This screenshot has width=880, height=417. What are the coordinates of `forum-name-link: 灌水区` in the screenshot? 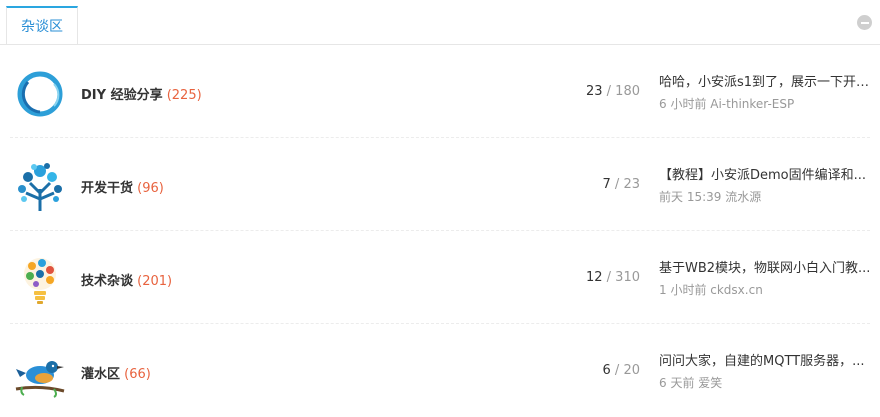 It's located at (100, 374).